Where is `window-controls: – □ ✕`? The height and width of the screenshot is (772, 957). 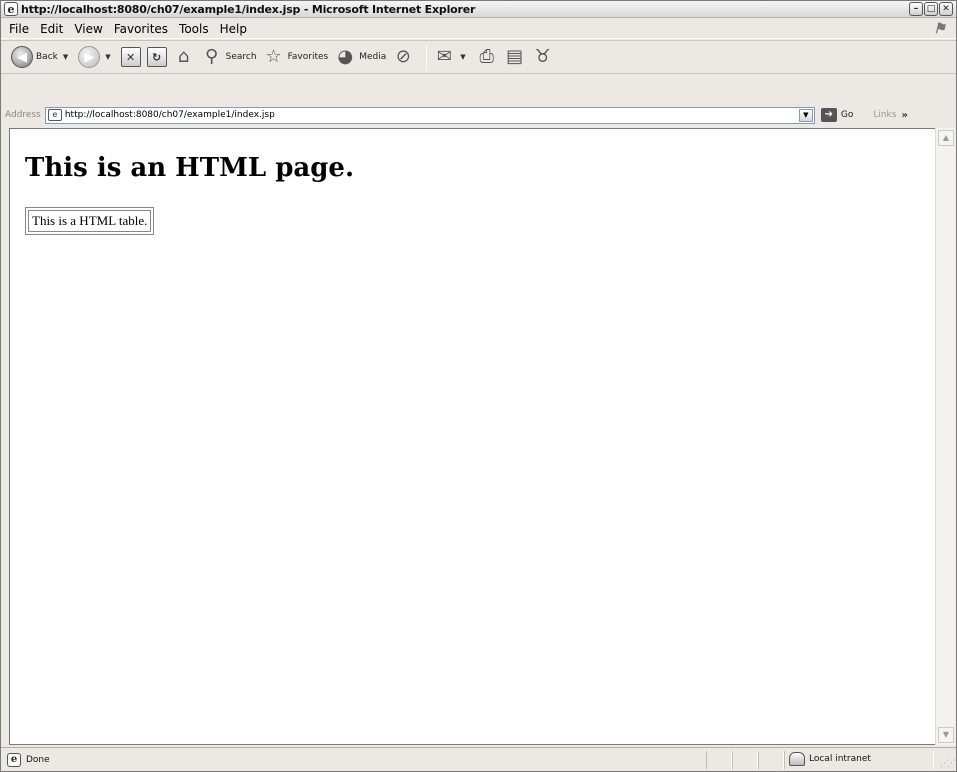
window-controls: – □ ✕ is located at coordinates (931, 9).